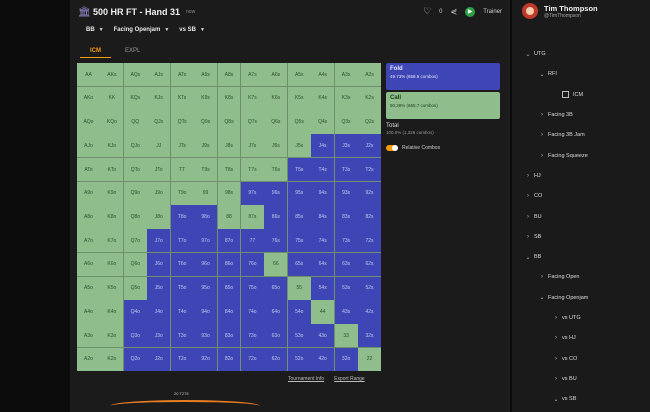  What do you see at coordinates (88, 241) in the screenshot?
I see `hand-cell: A7o` at bounding box center [88, 241].